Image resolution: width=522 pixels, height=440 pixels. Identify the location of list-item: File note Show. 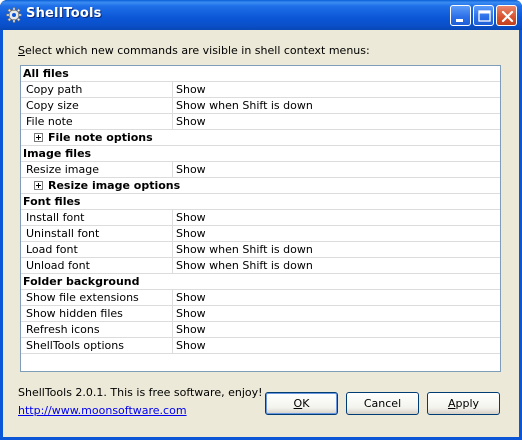
(260, 122).